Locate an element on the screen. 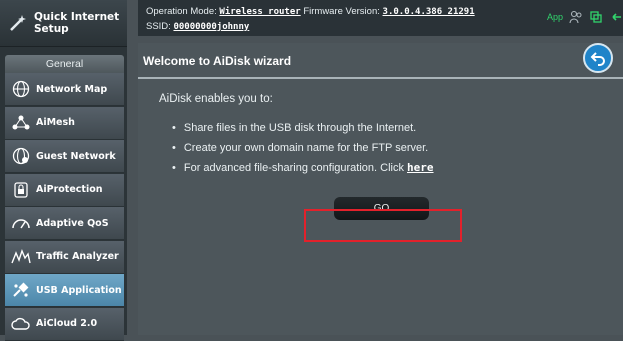 The width and height of the screenshot is (623, 341). highlight-box is located at coordinates (383, 225).